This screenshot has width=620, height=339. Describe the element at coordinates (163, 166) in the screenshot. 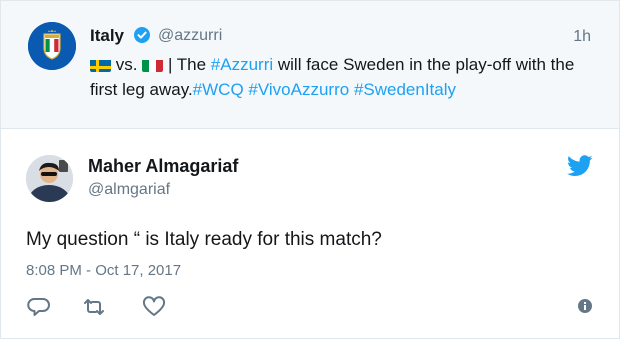

I see `author-name: Maher Almagariaf` at that location.